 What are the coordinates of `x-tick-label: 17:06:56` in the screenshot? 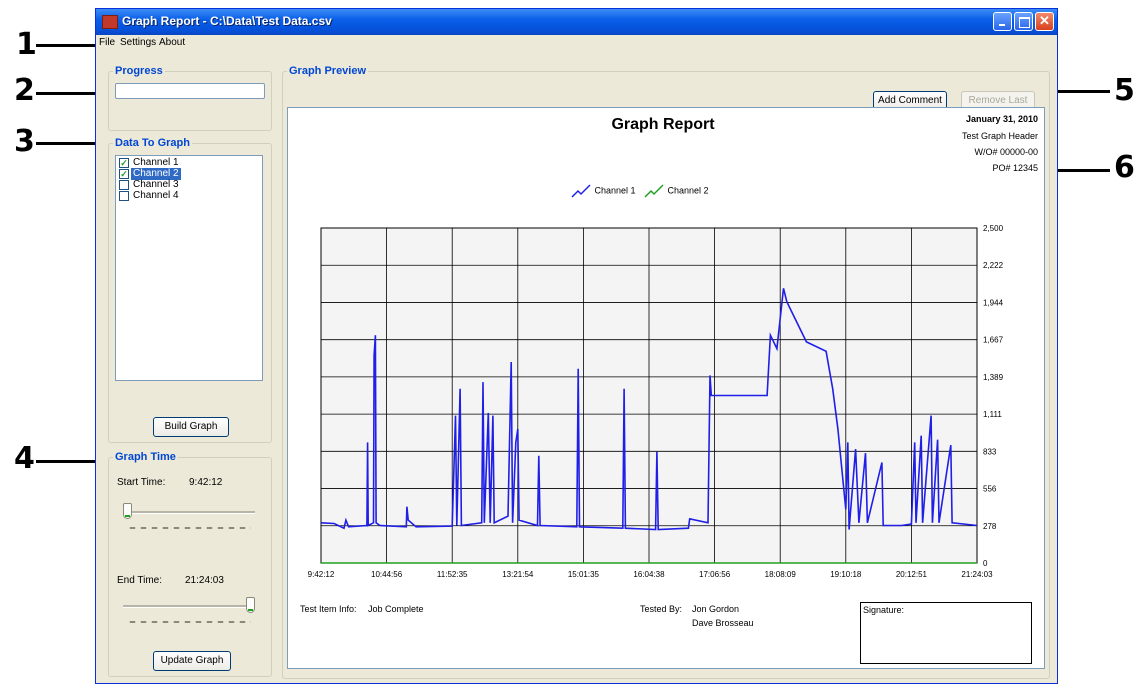 It's located at (715, 574).